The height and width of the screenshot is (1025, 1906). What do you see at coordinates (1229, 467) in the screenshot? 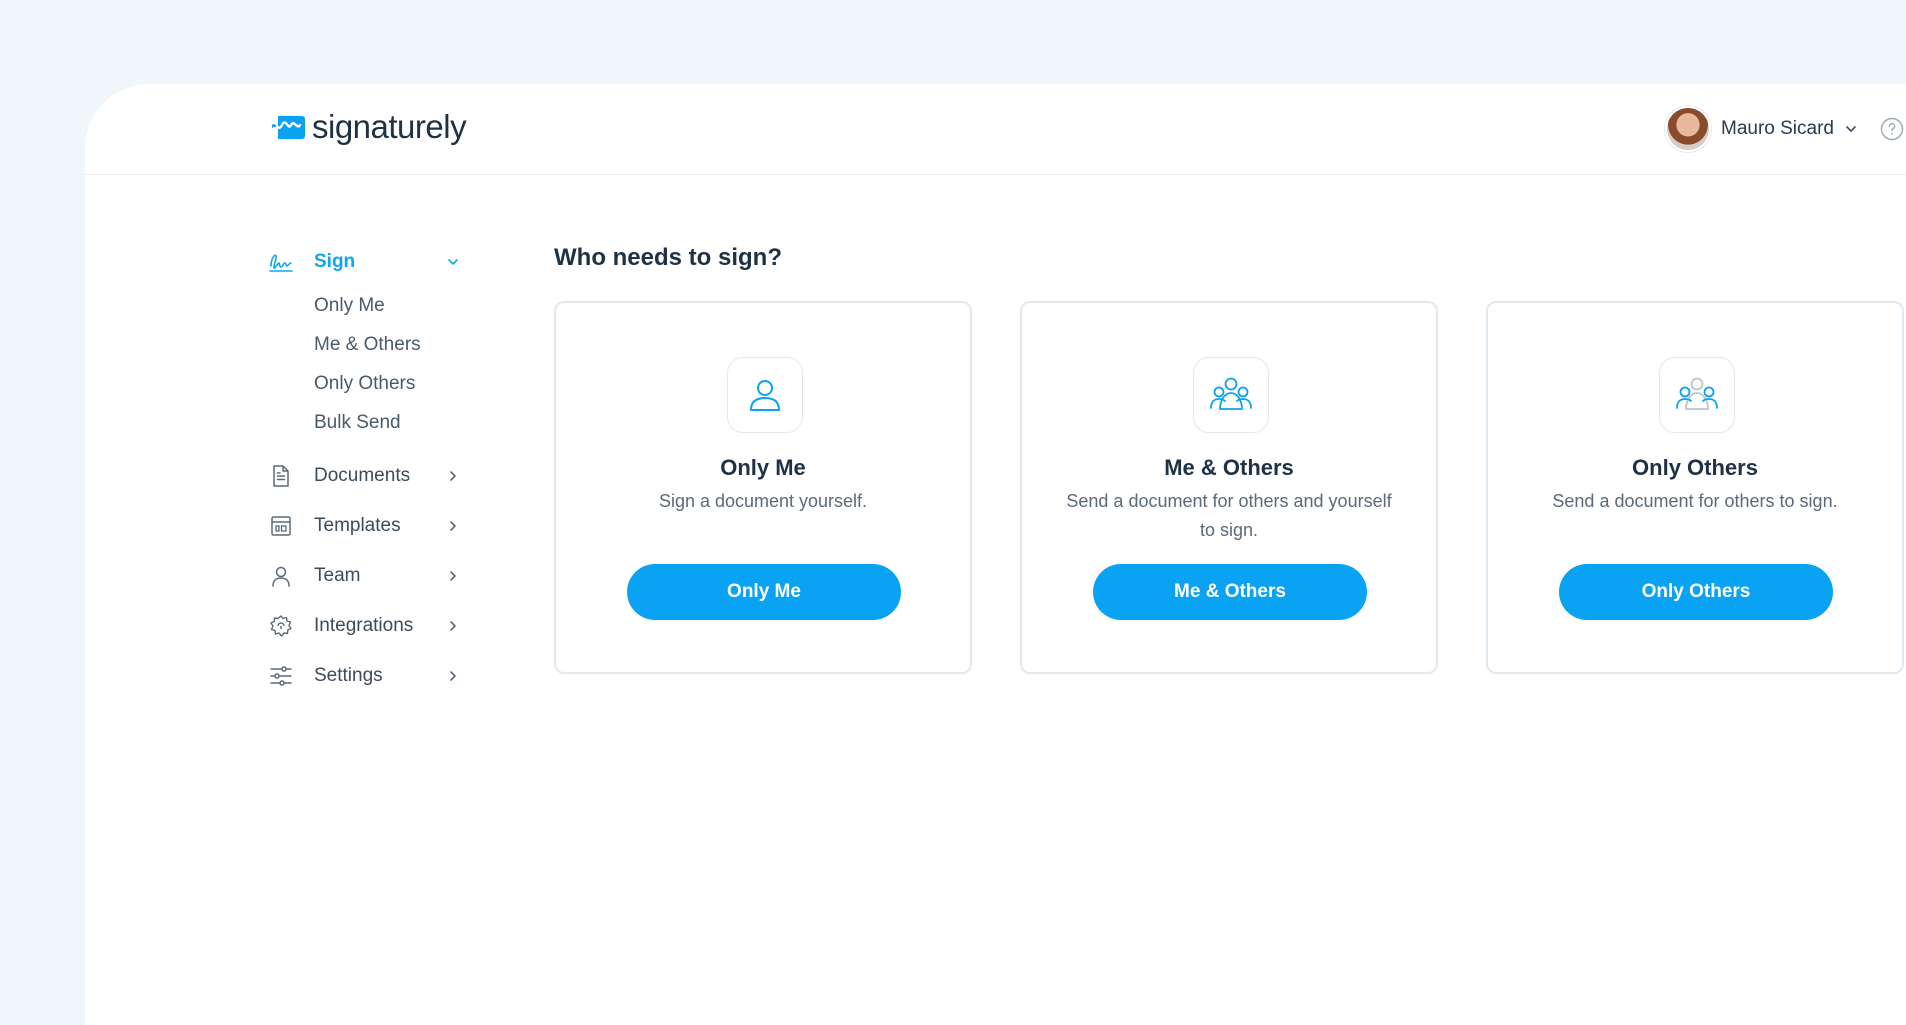
I see `card-title: Me & Others` at bounding box center [1229, 467].